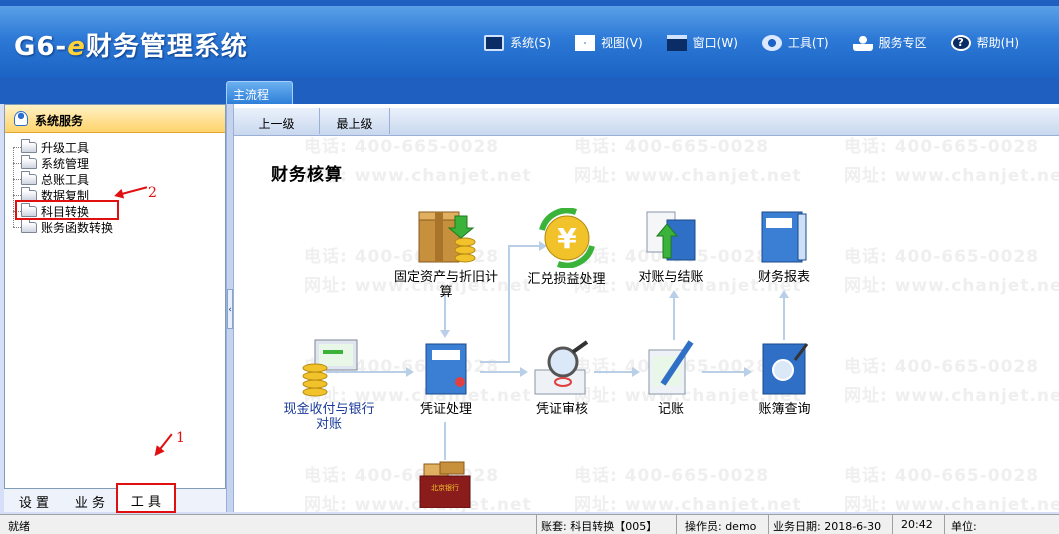  Describe the element at coordinates (671, 277) in the screenshot. I see `node-label: 对账与结账` at that location.